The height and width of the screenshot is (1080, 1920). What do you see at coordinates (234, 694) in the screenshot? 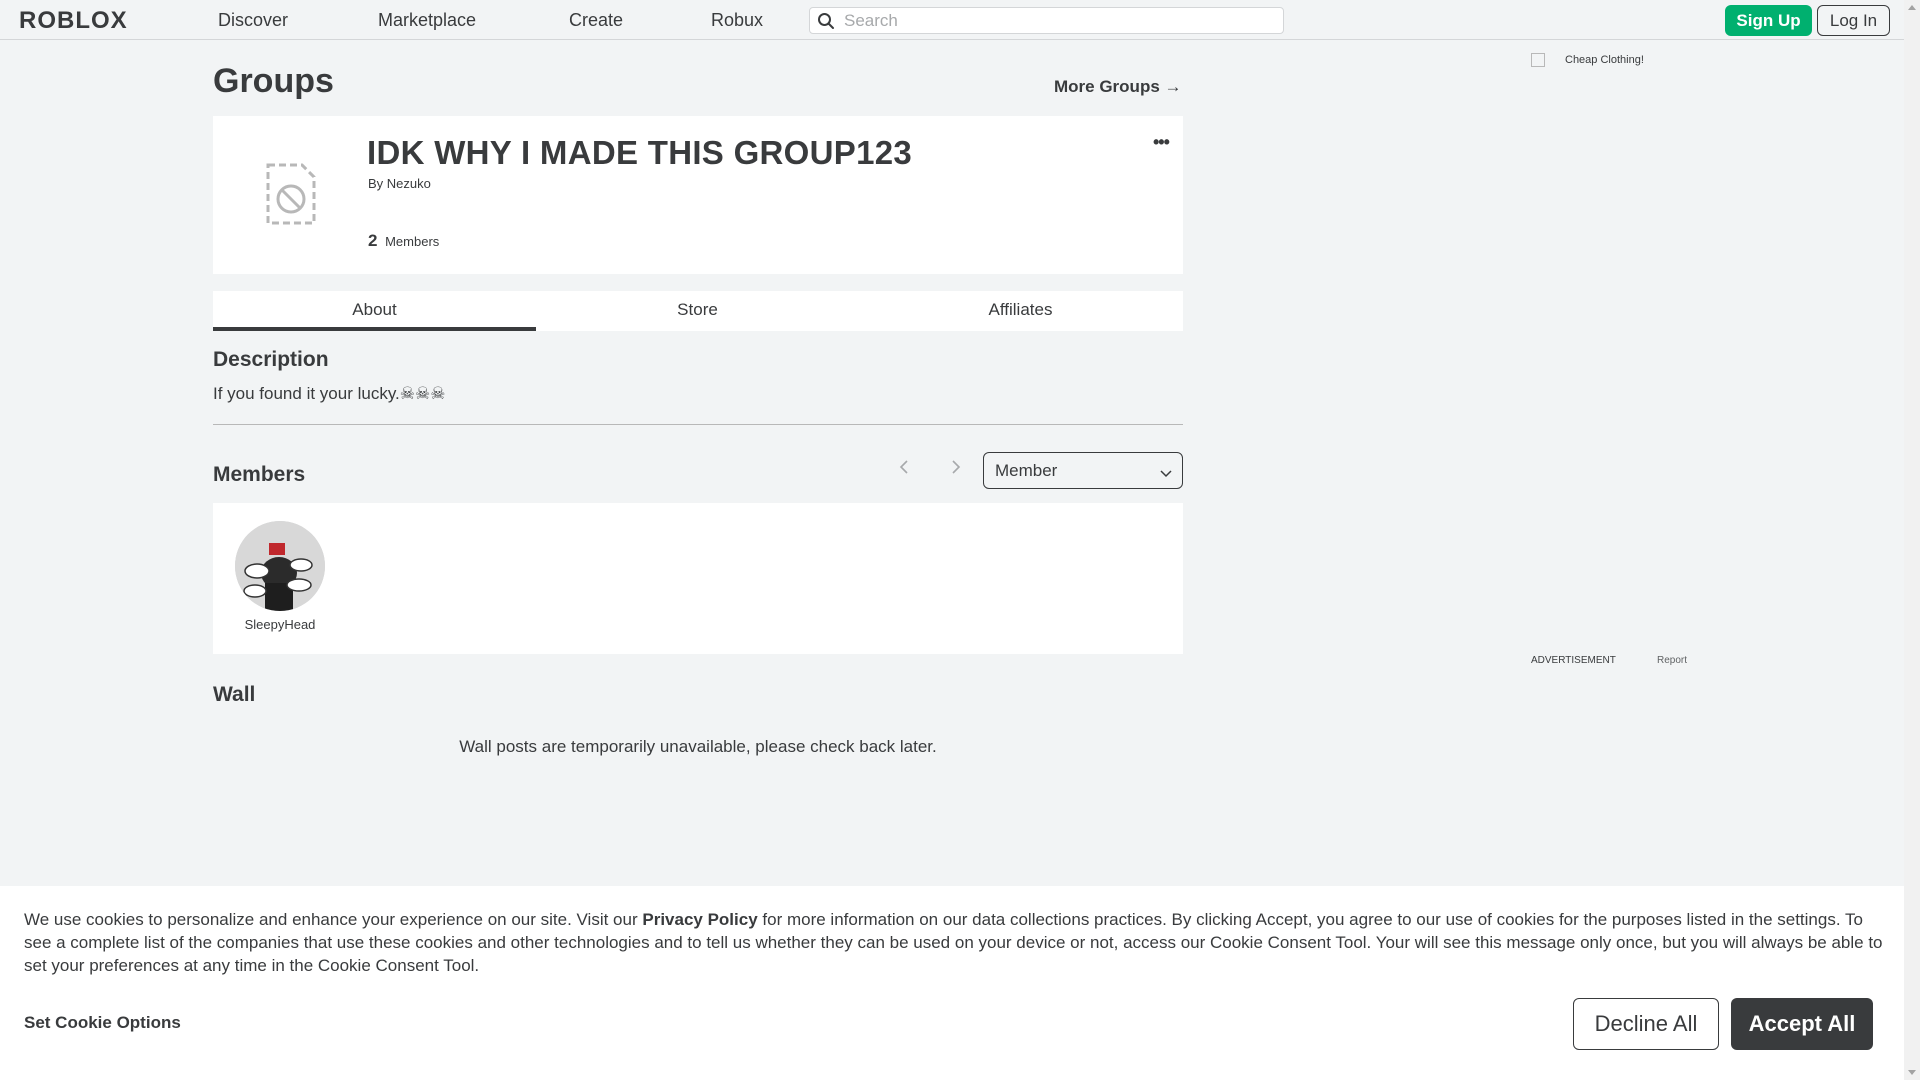
I see `wall-heading: Wall` at bounding box center [234, 694].